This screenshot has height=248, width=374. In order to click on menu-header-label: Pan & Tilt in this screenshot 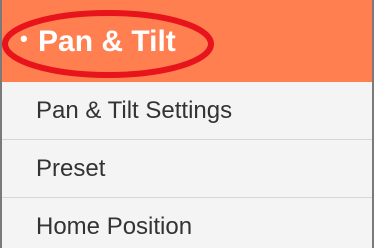, I will do `click(107, 41)`.